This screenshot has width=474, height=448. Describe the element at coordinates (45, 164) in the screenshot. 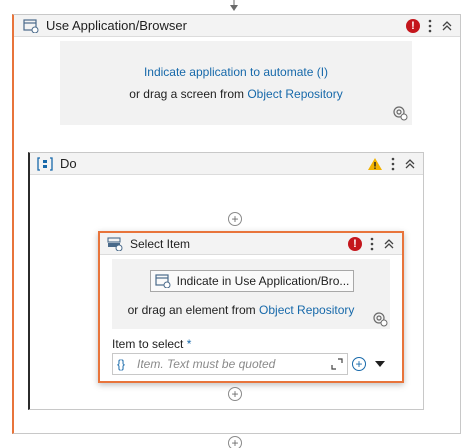

I see `sequence-icon` at that location.